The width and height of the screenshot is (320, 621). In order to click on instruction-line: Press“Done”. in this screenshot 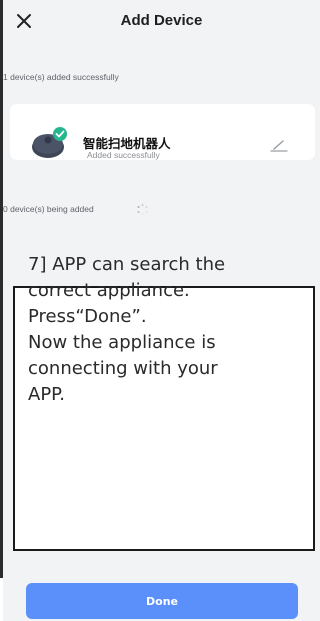, I will do `click(87, 316)`.